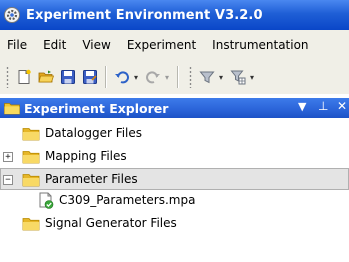 This screenshot has width=349, height=262. I want to click on tree-node-datalogger-files: Datalogger Files, so click(82, 133).